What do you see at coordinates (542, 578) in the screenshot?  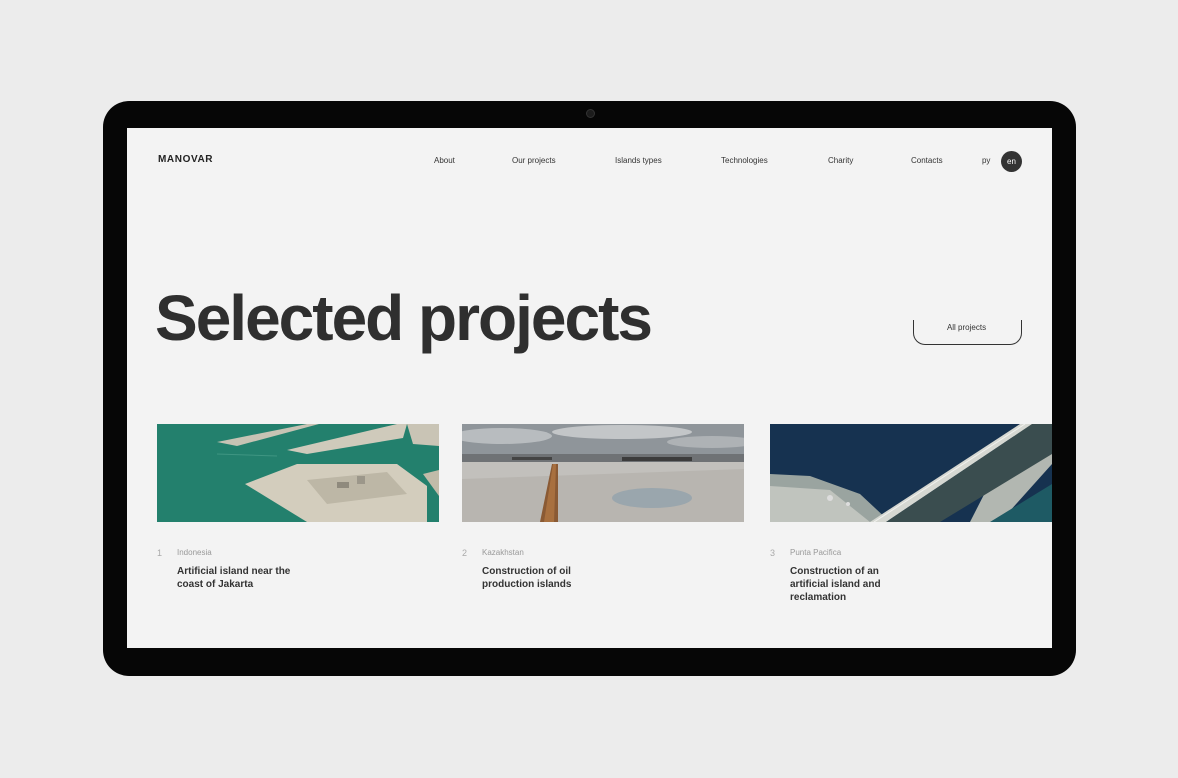 I see `project-title: Construction of oil production islands` at bounding box center [542, 578].